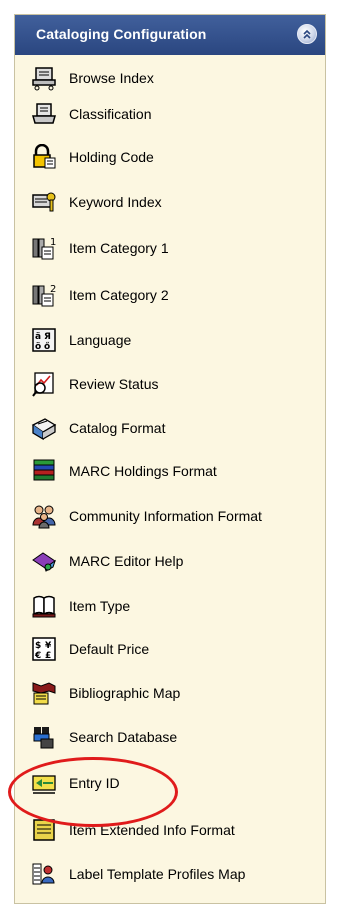 The height and width of the screenshot is (914, 337). What do you see at coordinates (53, 242) in the screenshot?
I see `svg-text: 1` at bounding box center [53, 242].